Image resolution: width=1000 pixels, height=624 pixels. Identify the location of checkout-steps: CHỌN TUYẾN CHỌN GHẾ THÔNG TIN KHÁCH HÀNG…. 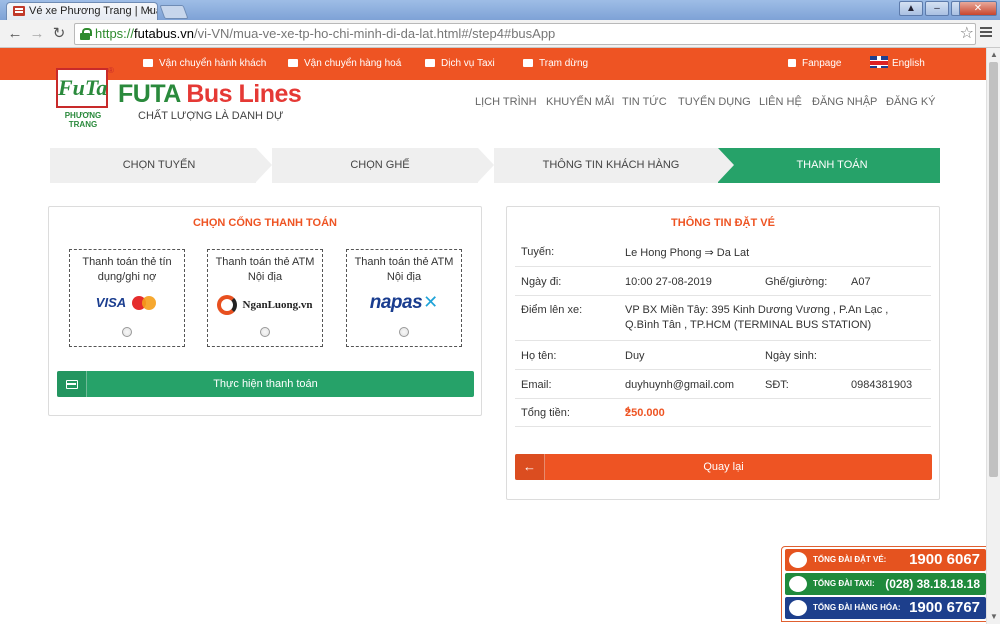
(495, 165).